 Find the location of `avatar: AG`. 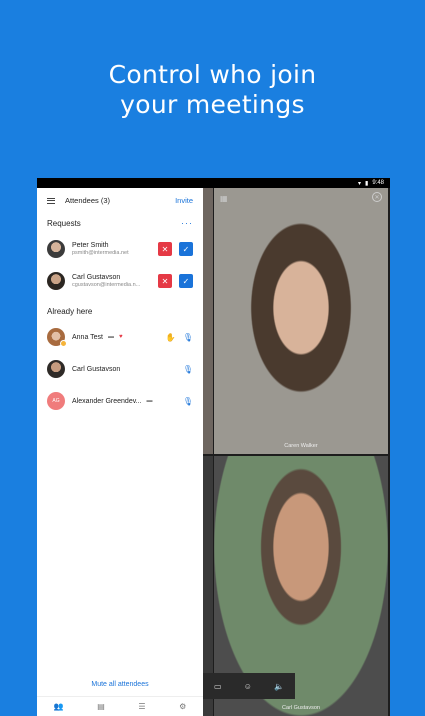

avatar: AG is located at coordinates (56, 401).